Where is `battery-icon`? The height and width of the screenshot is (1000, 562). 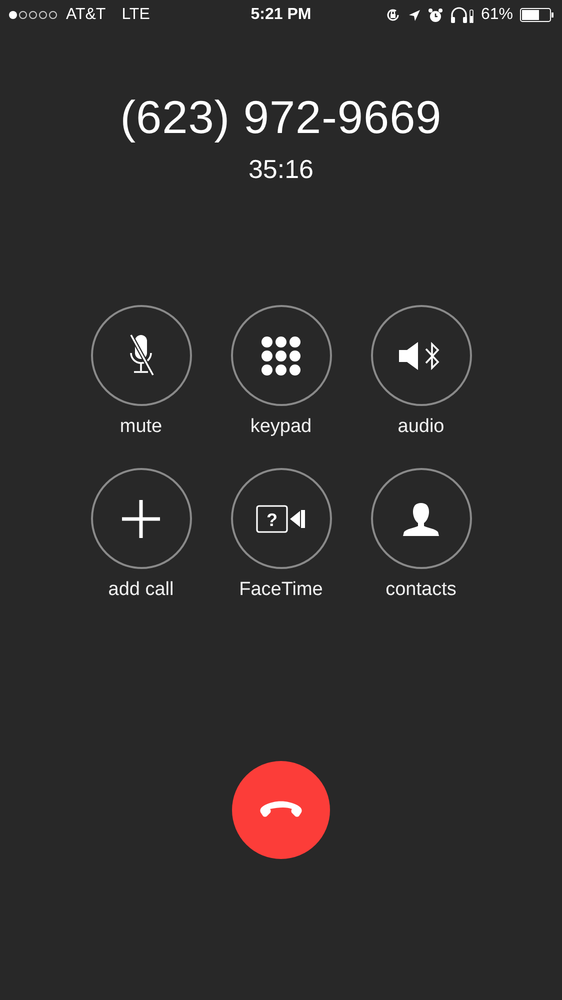 battery-icon is located at coordinates (537, 15).